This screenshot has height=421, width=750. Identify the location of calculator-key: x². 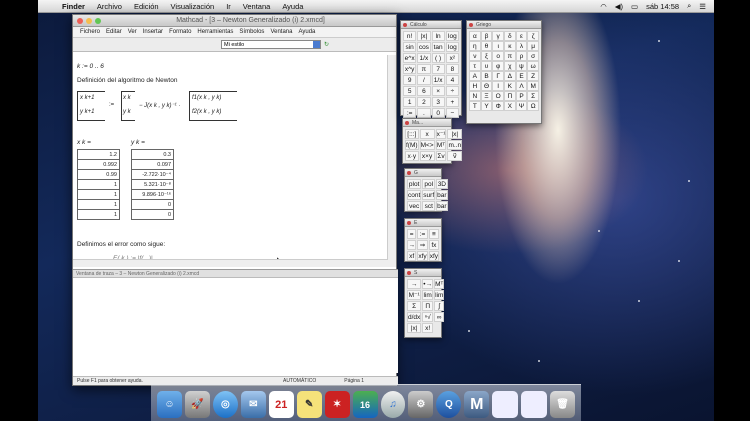
(452, 58).